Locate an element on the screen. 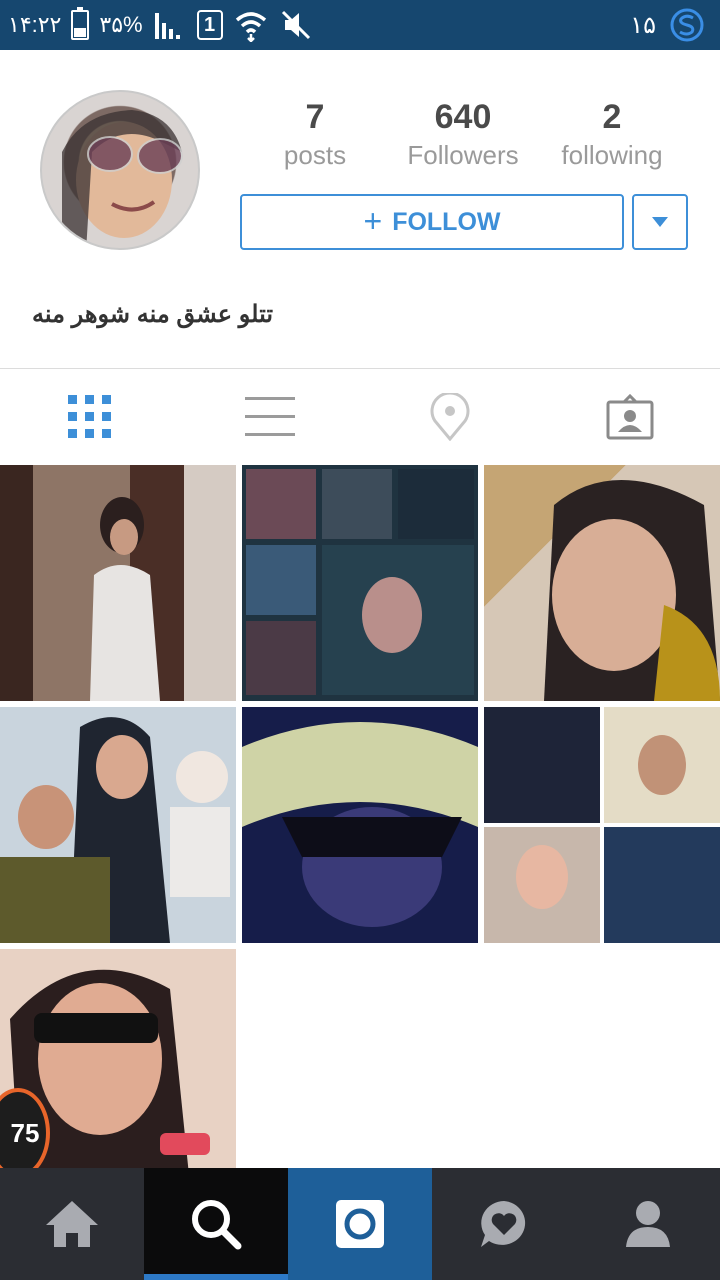 The height and width of the screenshot is (1280, 720). following-count: 2 is located at coordinates (612, 117).